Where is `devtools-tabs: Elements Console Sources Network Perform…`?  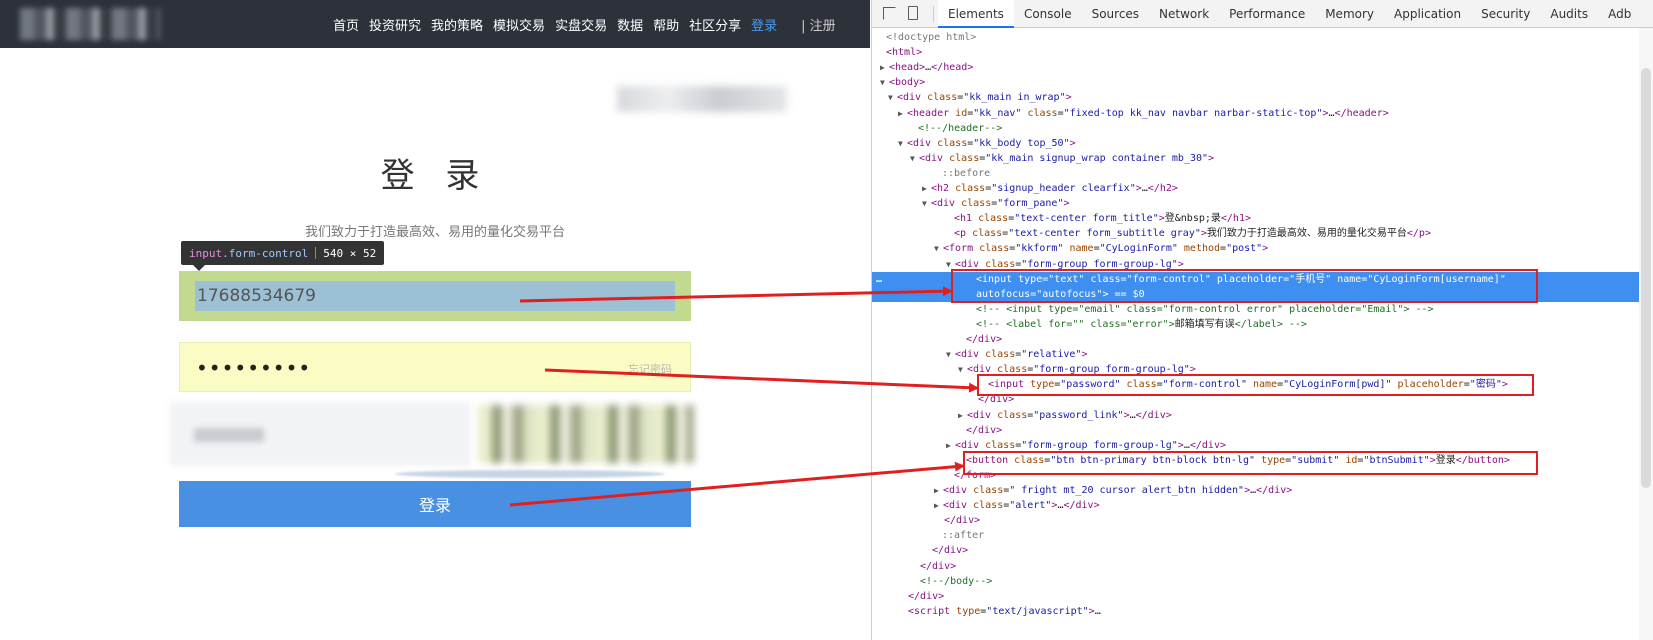
devtools-tabs: Elements Console Sources Network Perform… is located at coordinates (1289, 14).